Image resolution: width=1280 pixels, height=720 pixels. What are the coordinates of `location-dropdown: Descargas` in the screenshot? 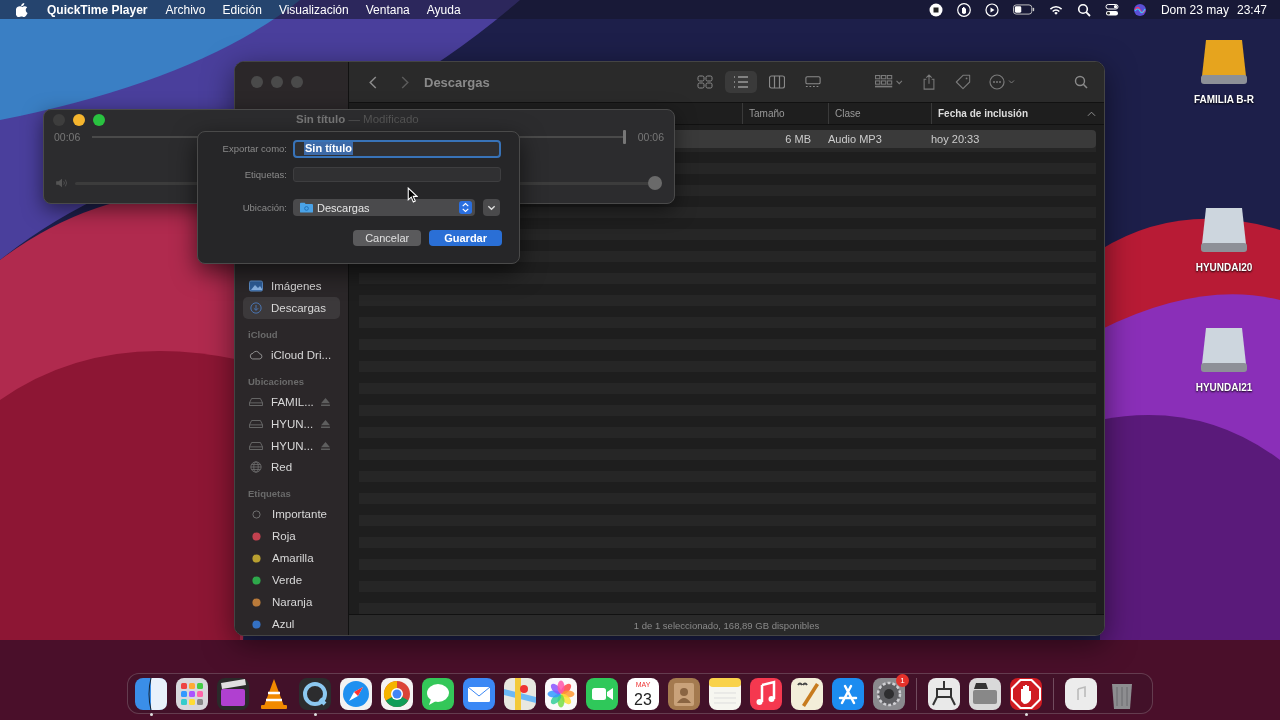 It's located at (384, 207).